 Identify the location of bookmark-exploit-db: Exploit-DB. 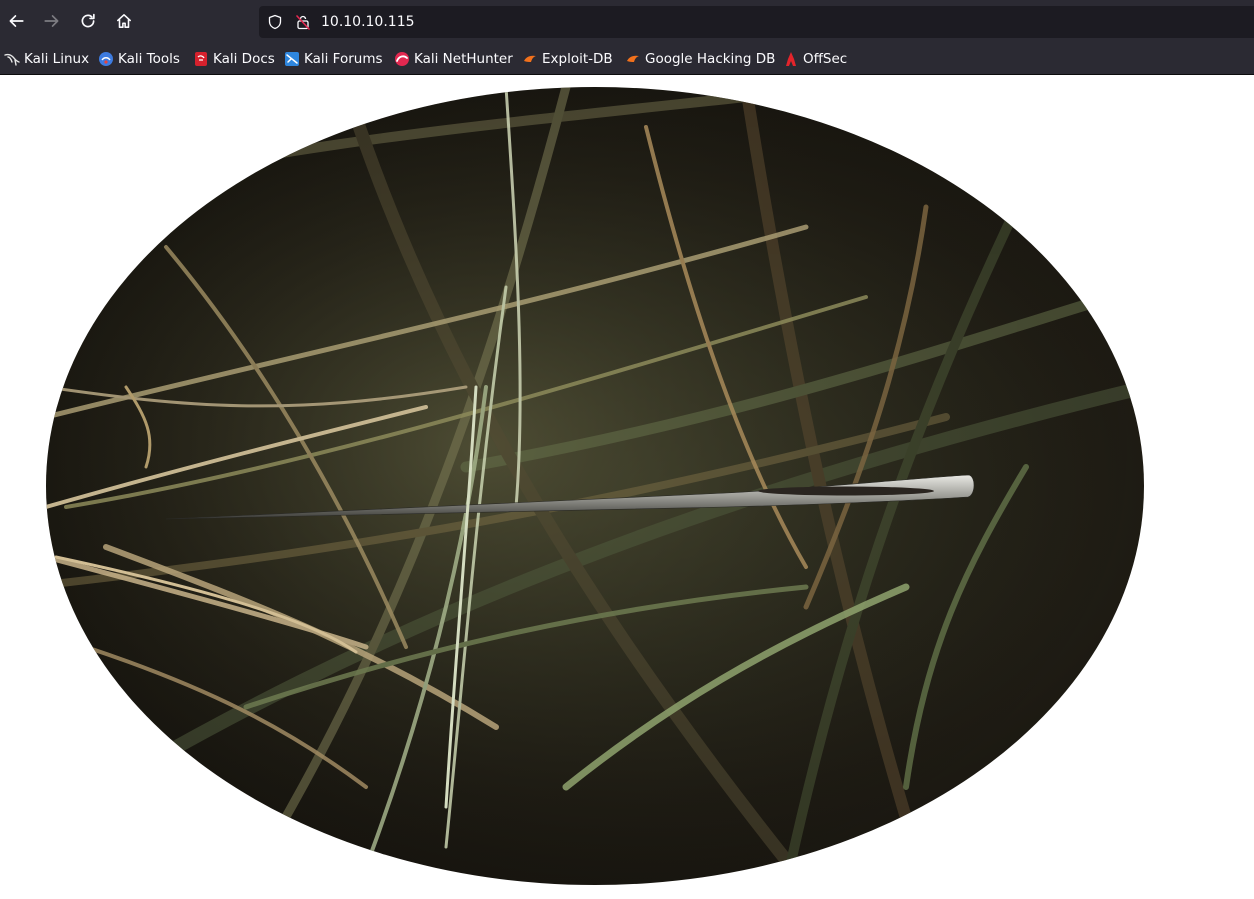
(567, 59).